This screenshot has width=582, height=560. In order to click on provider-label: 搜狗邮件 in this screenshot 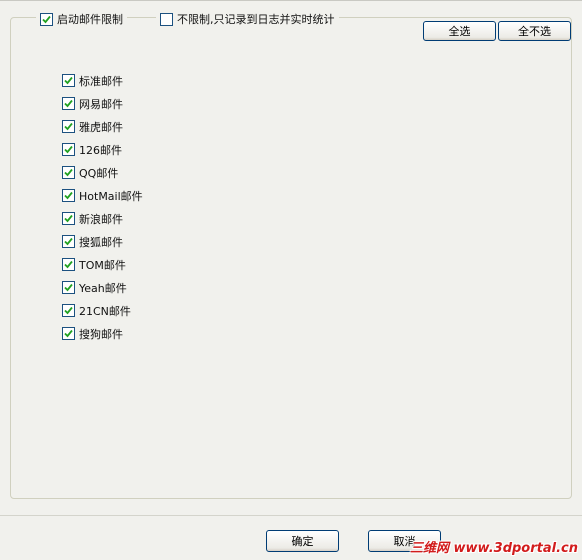, I will do `click(101, 334)`.